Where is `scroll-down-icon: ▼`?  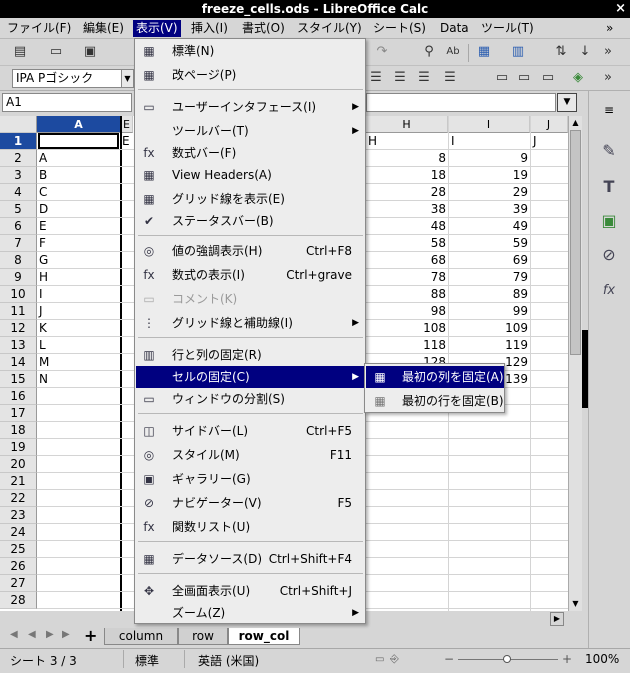
scroll-down-icon: ▼ is located at coordinates (575, 604).